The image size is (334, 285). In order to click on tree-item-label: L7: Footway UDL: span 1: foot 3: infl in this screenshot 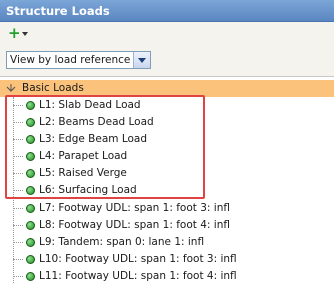, I will do `click(134, 208)`.